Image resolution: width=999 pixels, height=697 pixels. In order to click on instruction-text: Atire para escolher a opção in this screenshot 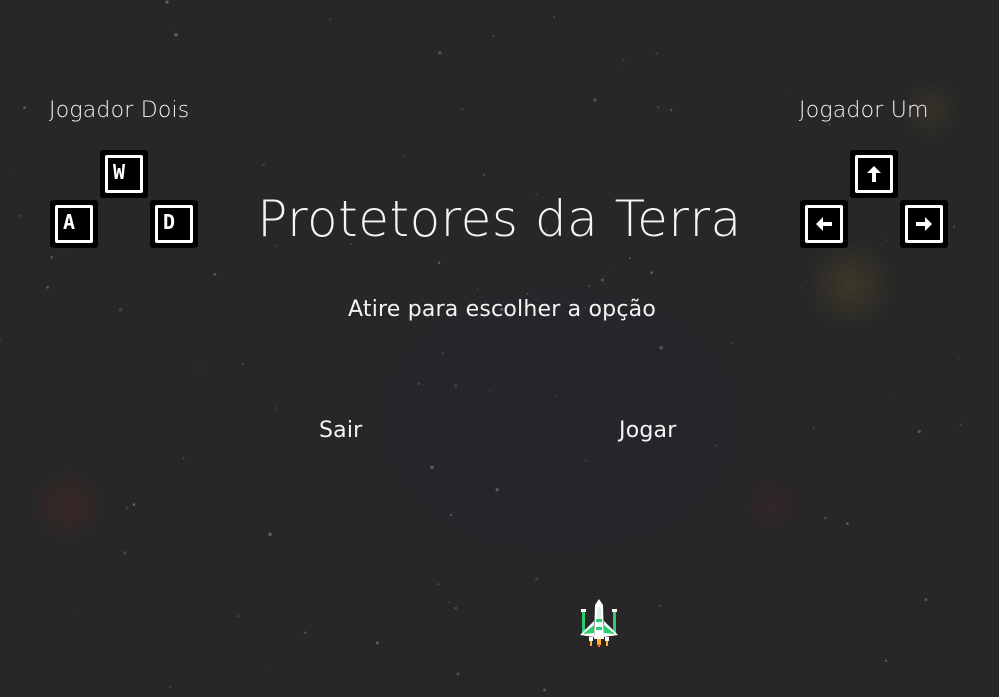, I will do `click(502, 309)`.